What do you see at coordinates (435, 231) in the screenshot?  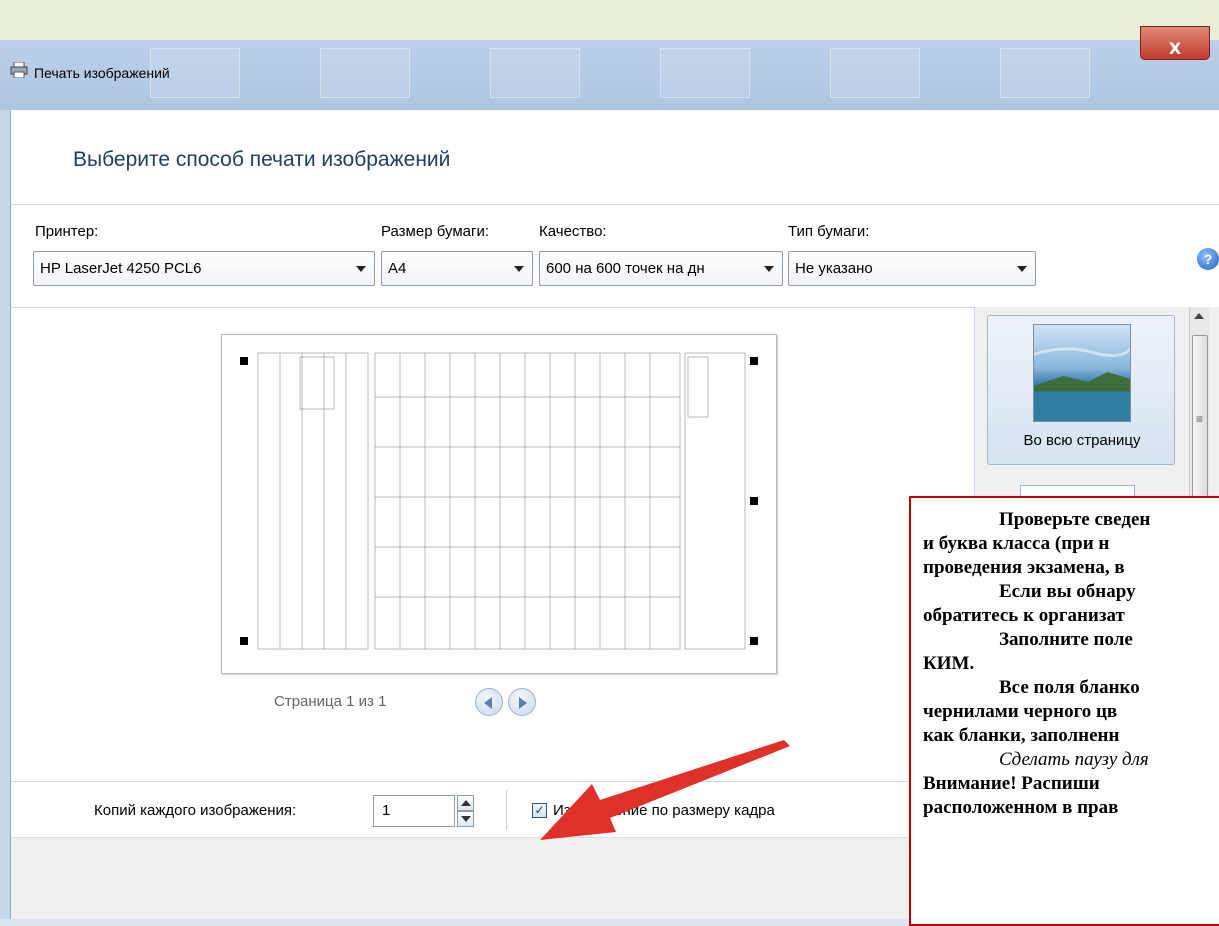 I see `paper-size-label: Размер бумаги:` at bounding box center [435, 231].